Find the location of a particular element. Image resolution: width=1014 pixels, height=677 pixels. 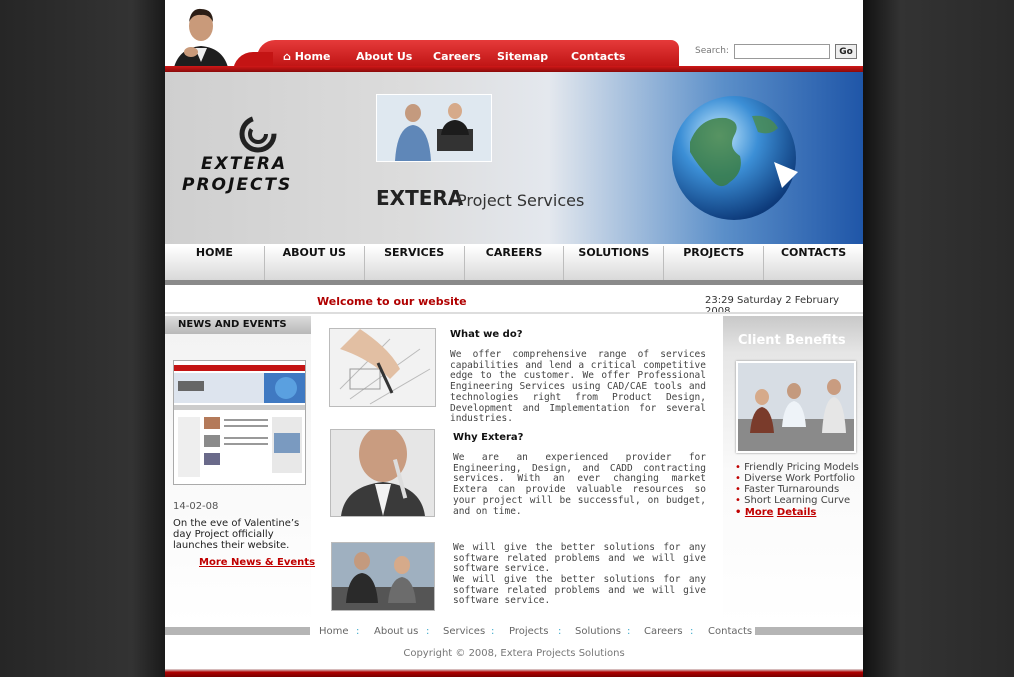

drafting-image is located at coordinates (382, 367).